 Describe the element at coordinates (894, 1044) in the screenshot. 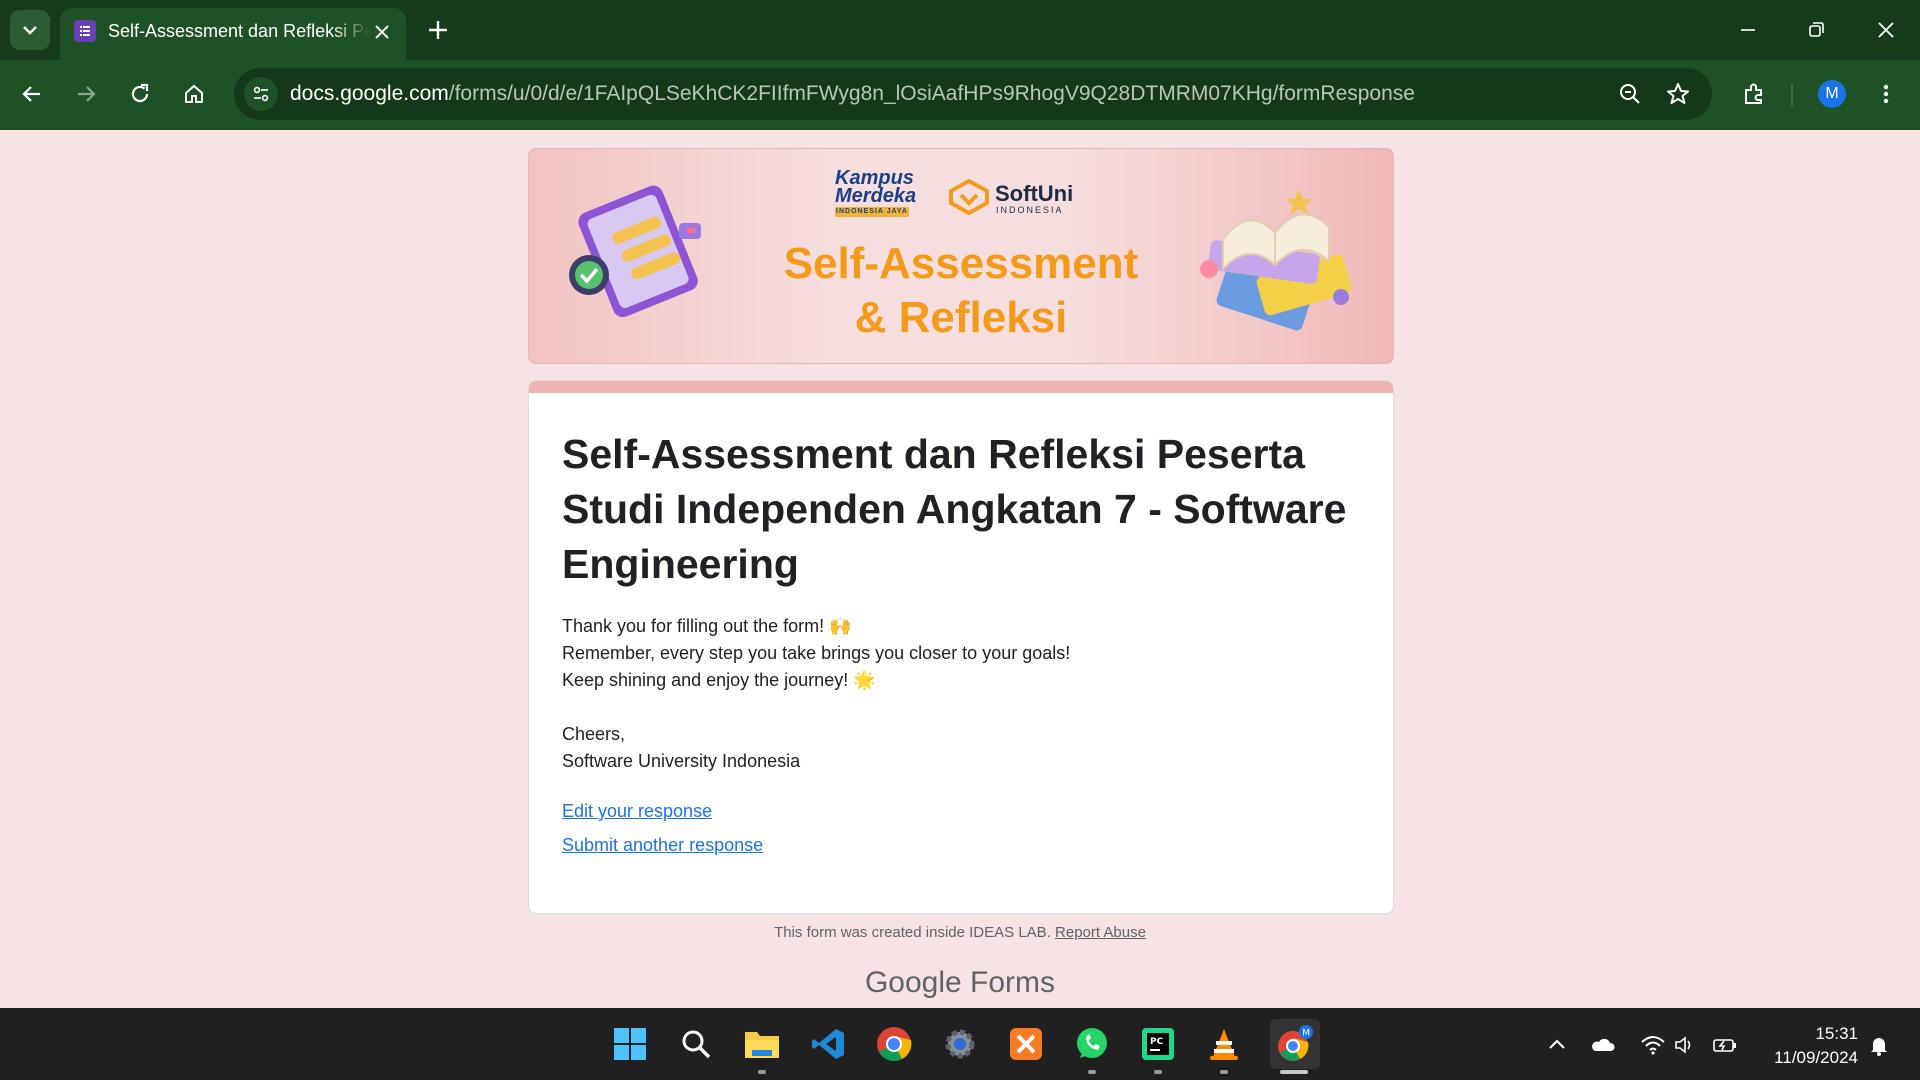

I see `chrome-icon` at that location.